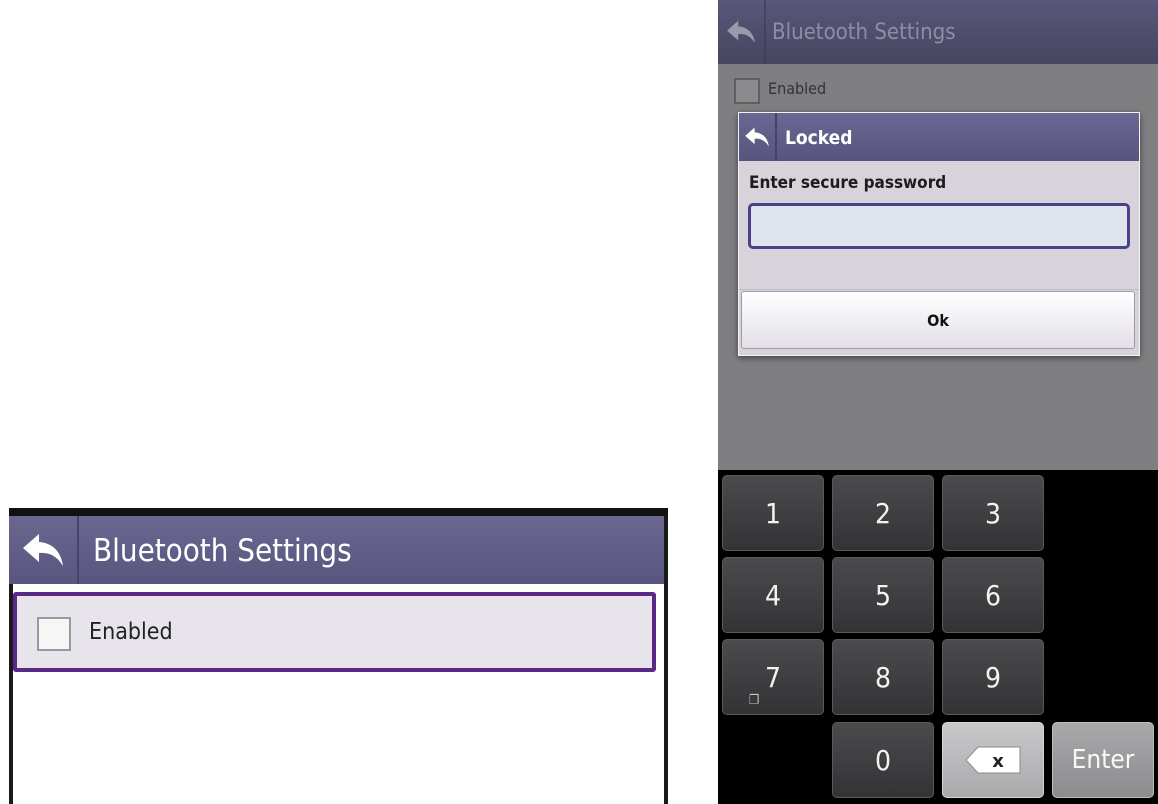 This screenshot has width=1158, height=804. I want to click on backspace-icon: x, so click(993, 760).